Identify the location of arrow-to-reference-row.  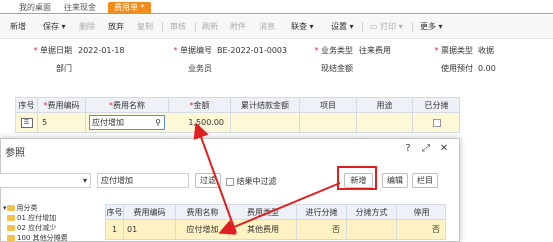
(279, 208).